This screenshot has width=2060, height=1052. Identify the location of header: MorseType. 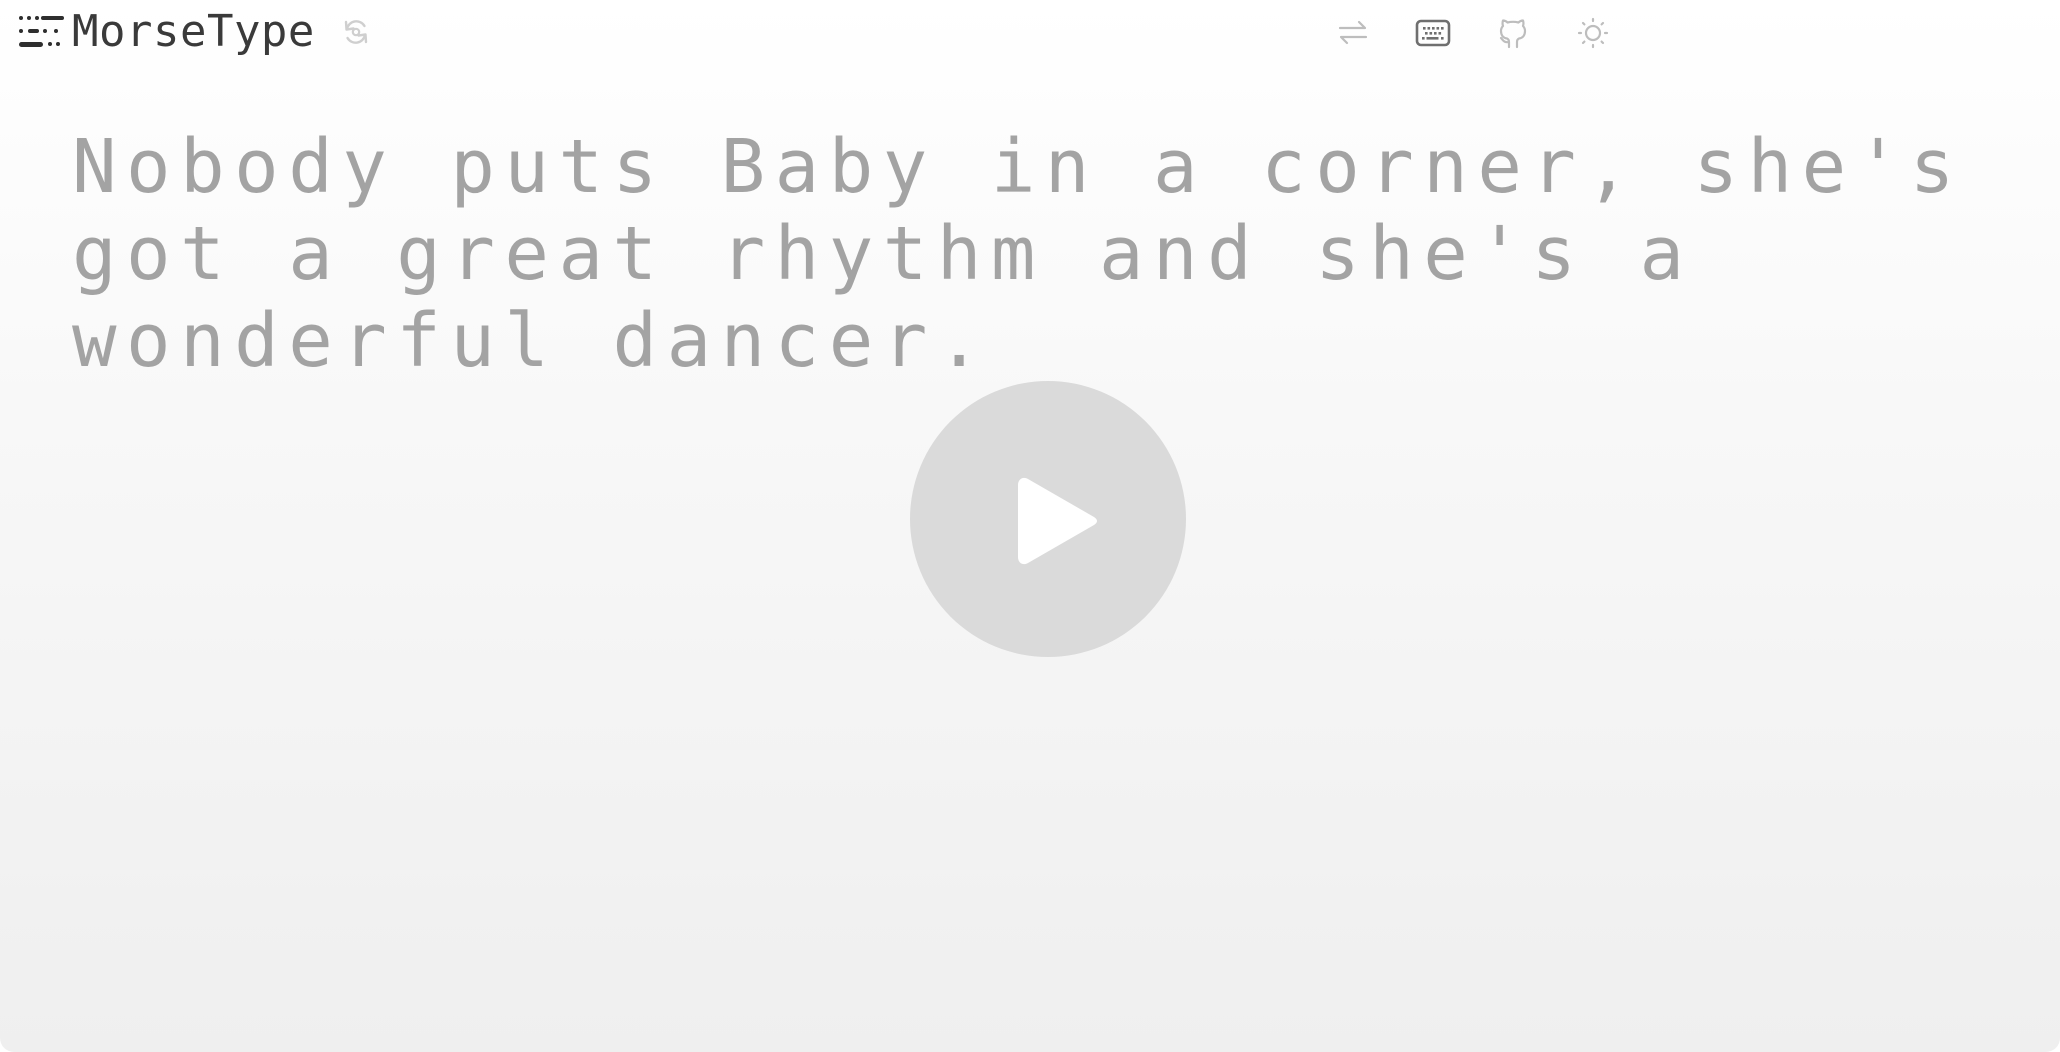
(1030, 32).